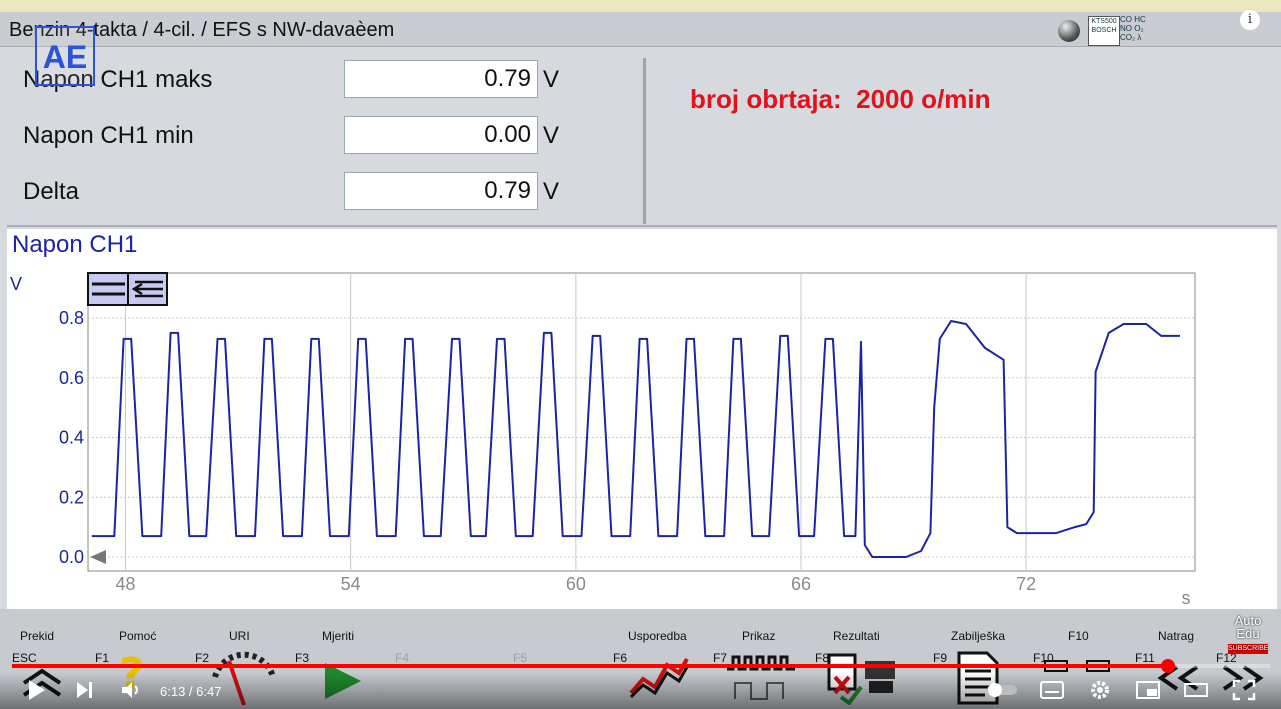 Image resolution: width=1281 pixels, height=709 pixels. What do you see at coordinates (202, 658) in the screenshot?
I see `fkey-code: F2` at bounding box center [202, 658].